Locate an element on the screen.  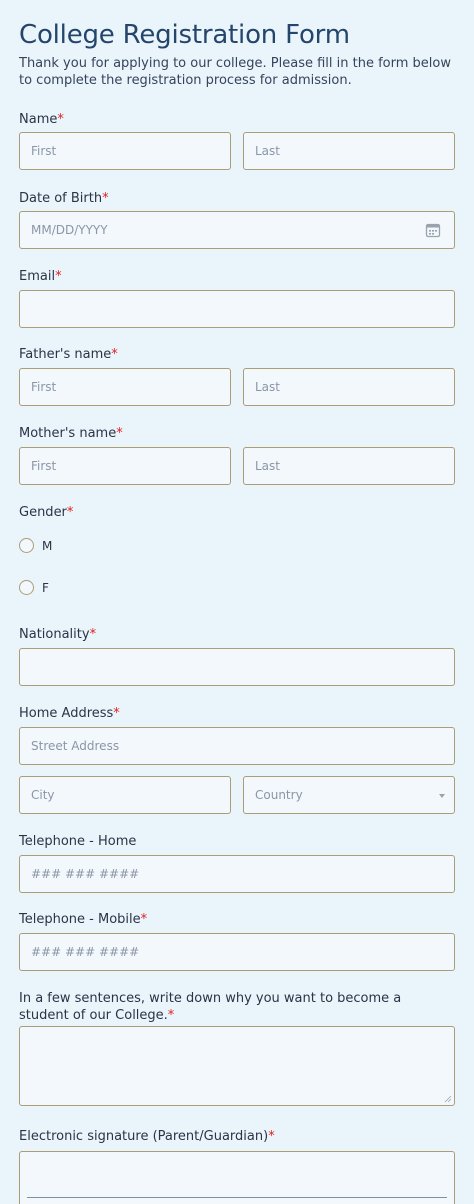
calendar-icon is located at coordinates (433, 230).